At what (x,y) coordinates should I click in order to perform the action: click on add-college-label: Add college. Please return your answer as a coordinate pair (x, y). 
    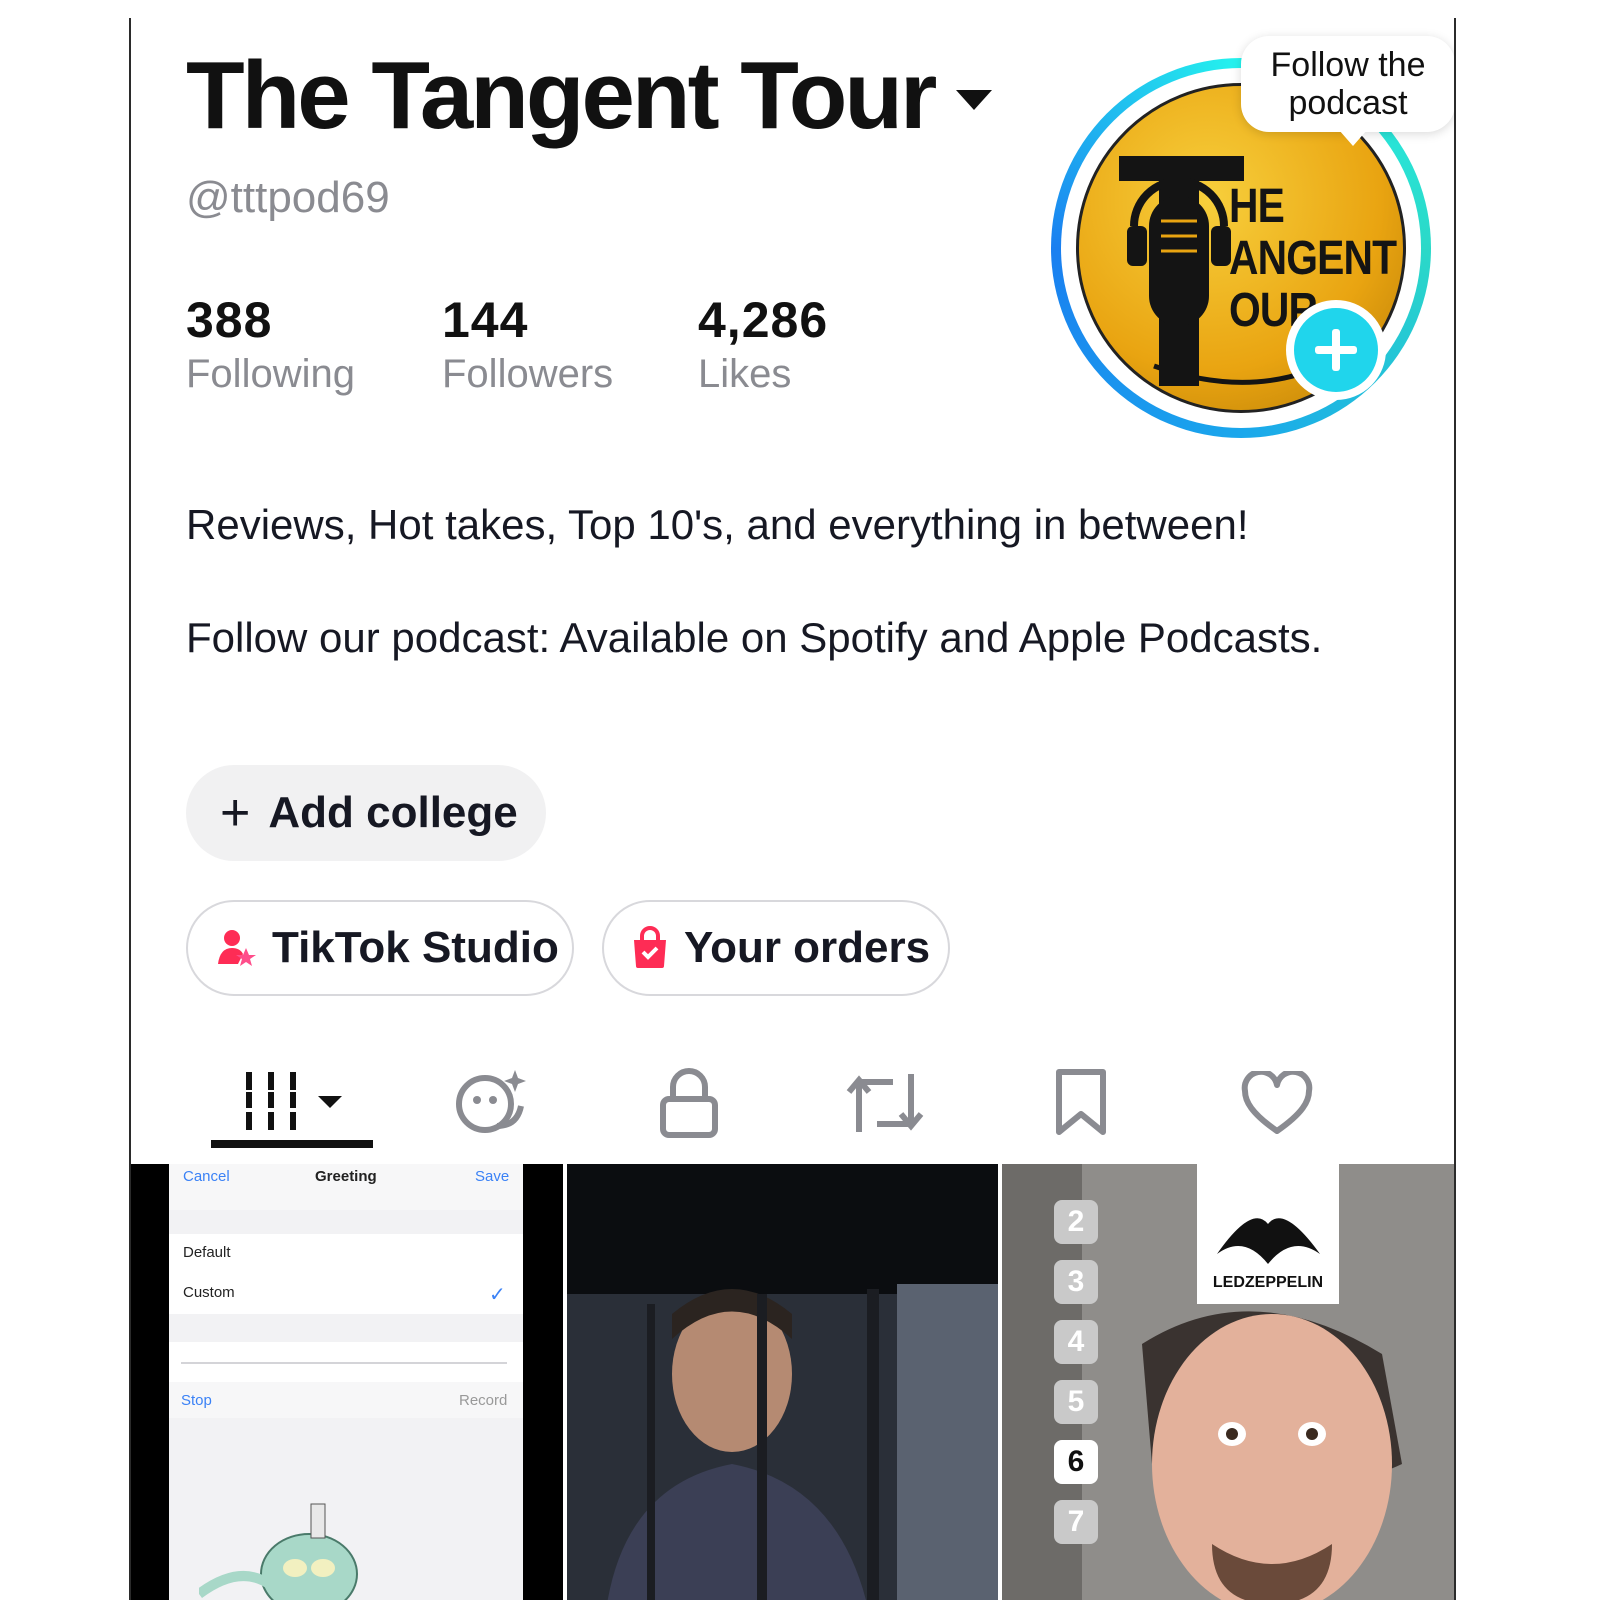
    Looking at the image, I should click on (393, 812).